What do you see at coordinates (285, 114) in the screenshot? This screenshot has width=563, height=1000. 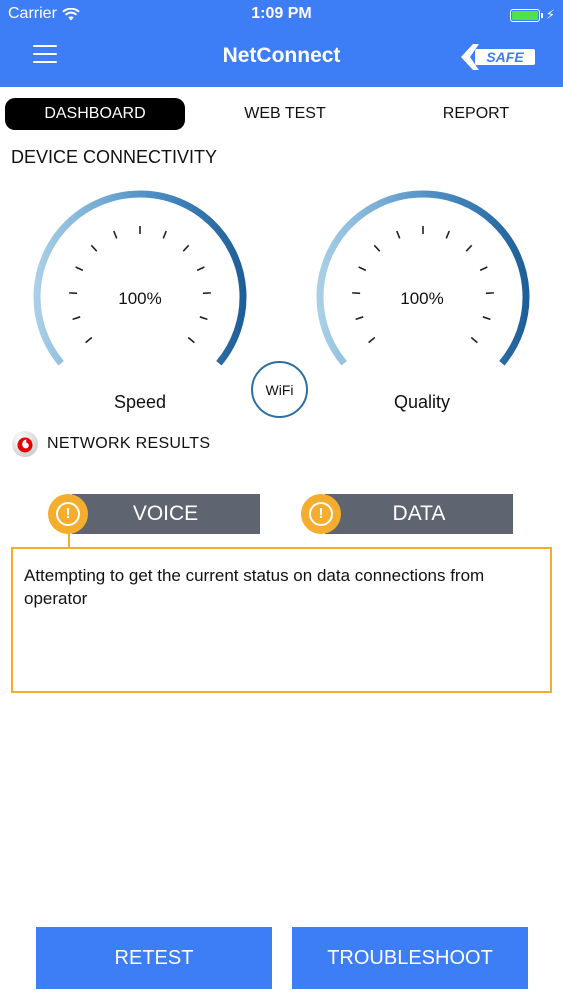 I see `tab-web-test: WEB TEST` at bounding box center [285, 114].